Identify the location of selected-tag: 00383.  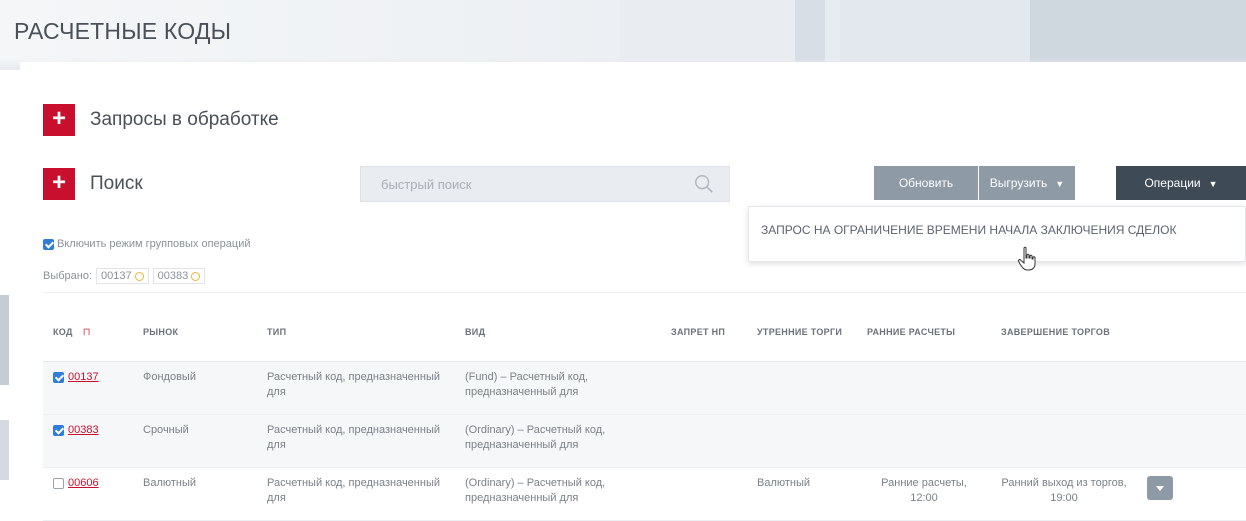
(179, 276).